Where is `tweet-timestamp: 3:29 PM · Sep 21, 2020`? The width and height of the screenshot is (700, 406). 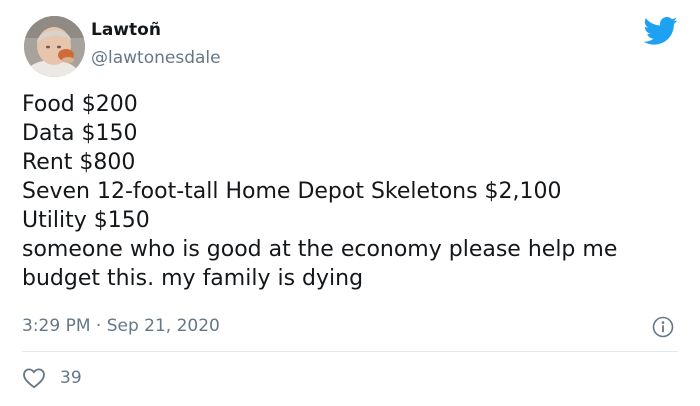
tweet-timestamp: 3:29 PM · Sep 21, 2020 is located at coordinates (121, 326).